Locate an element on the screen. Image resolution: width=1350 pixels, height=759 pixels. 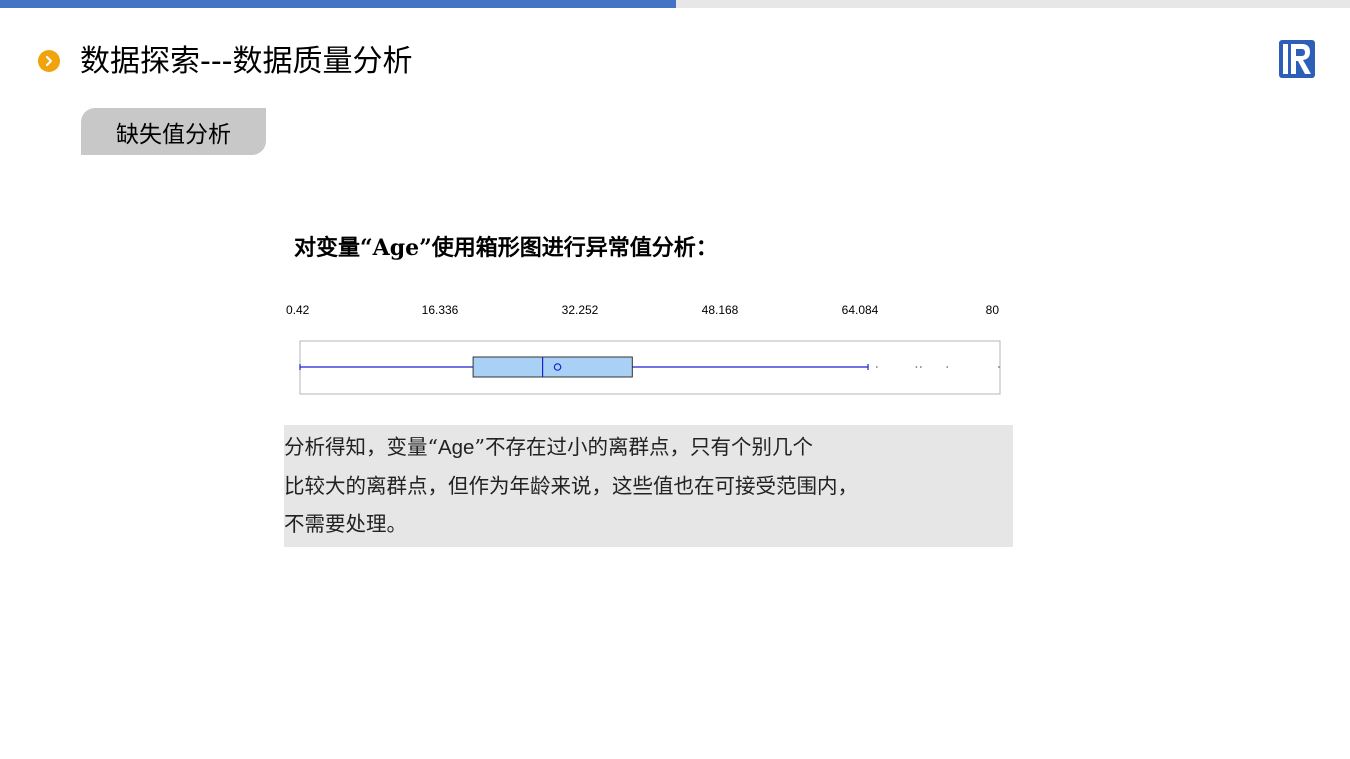
note-line-3: 不需要处理。 is located at coordinates (345, 524).